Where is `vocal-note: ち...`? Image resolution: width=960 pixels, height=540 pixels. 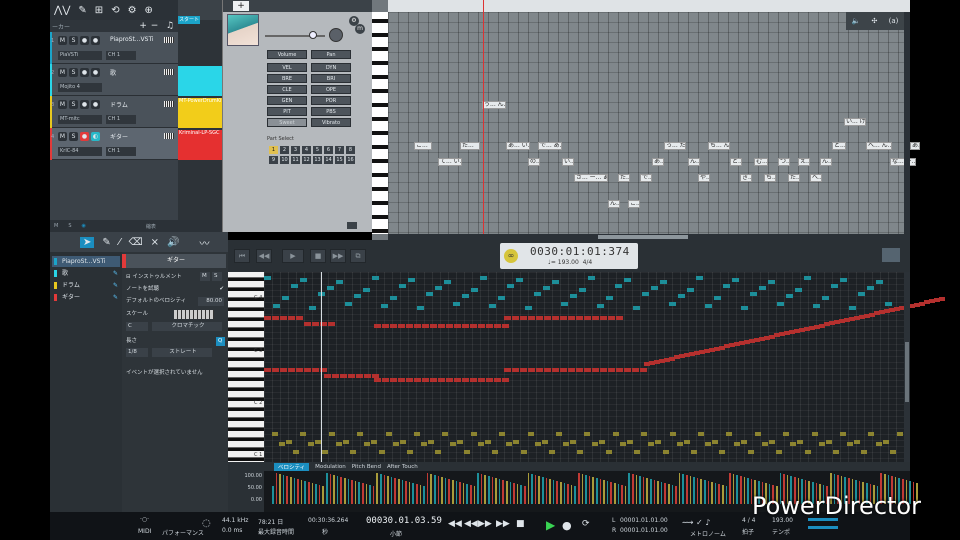 vocal-note: ち... is located at coordinates (770, 178).